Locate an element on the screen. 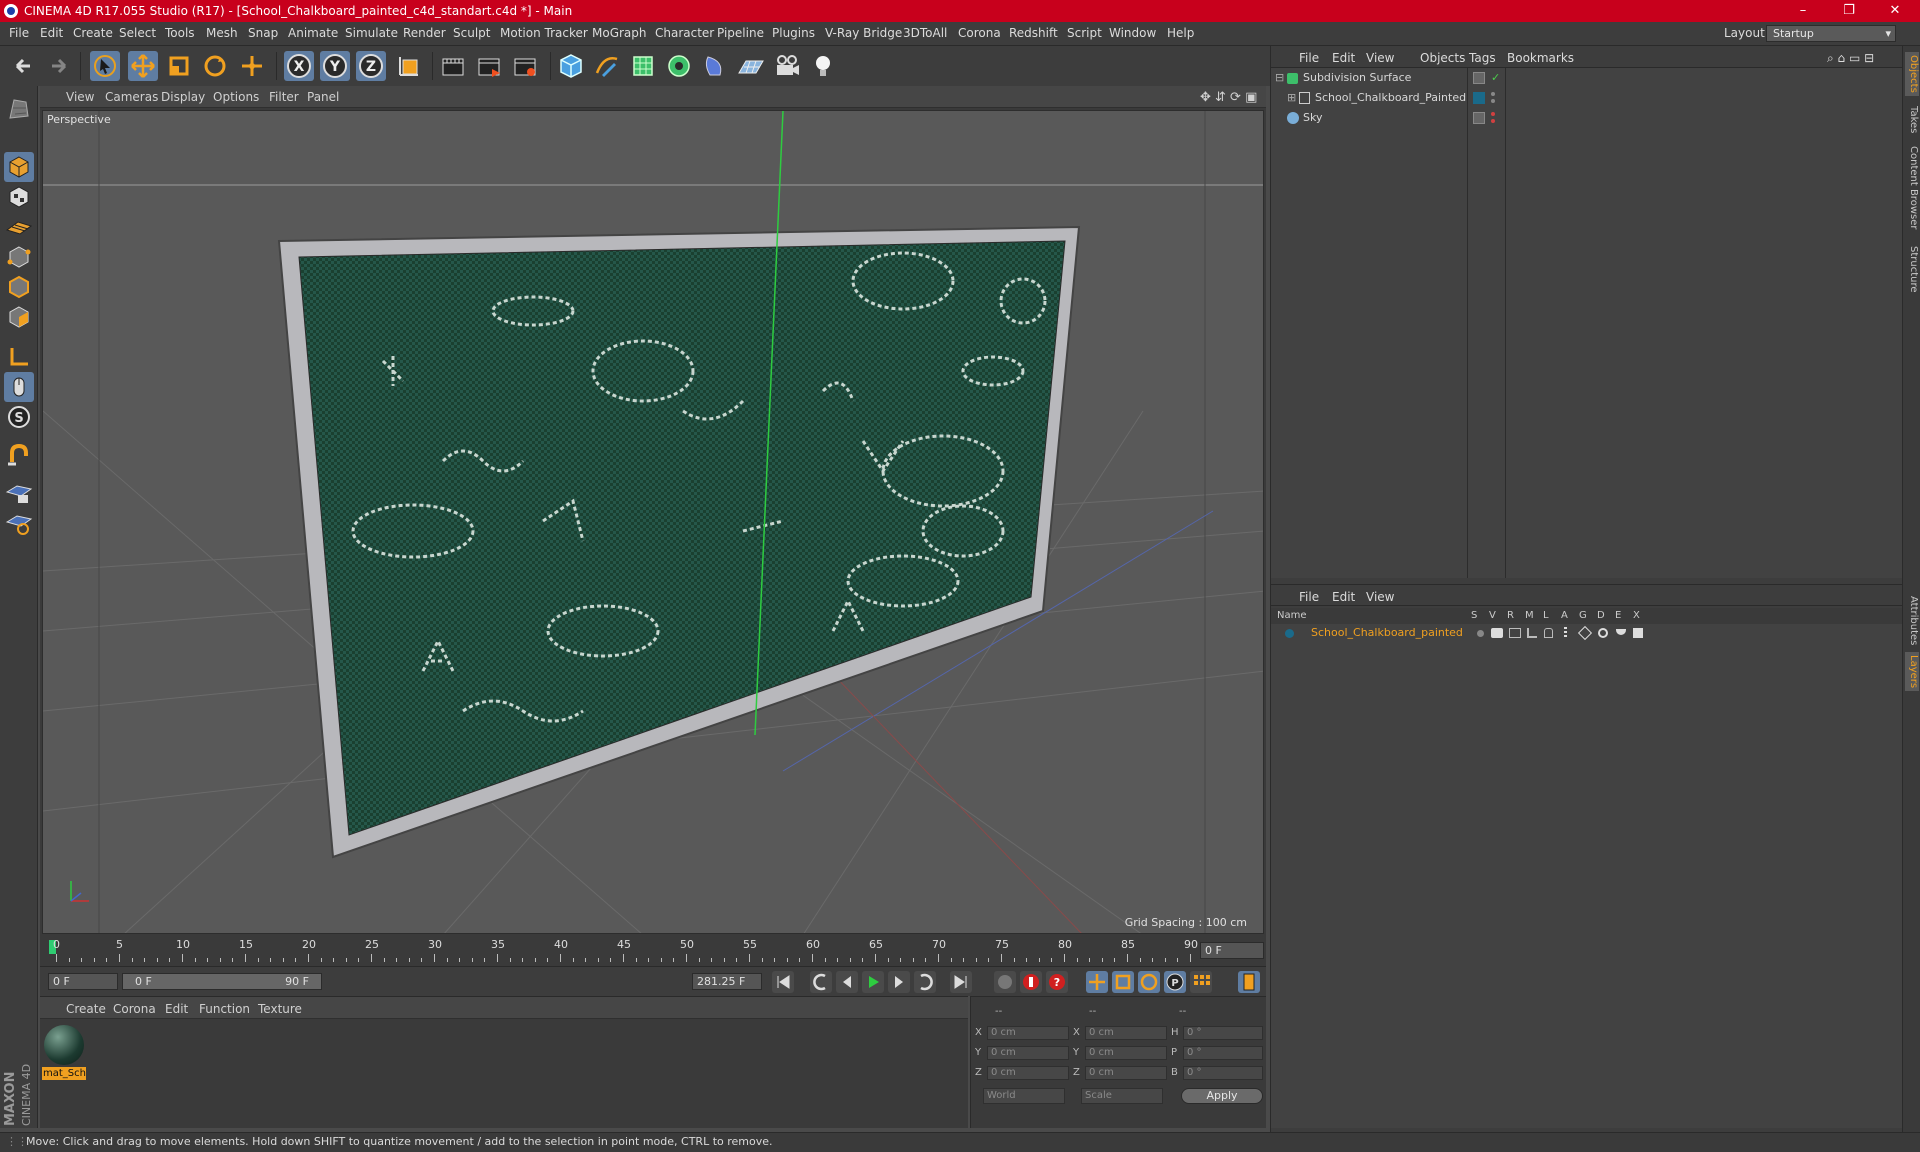 The image size is (1920, 1152). render-icon is located at coordinates (1515, 633).